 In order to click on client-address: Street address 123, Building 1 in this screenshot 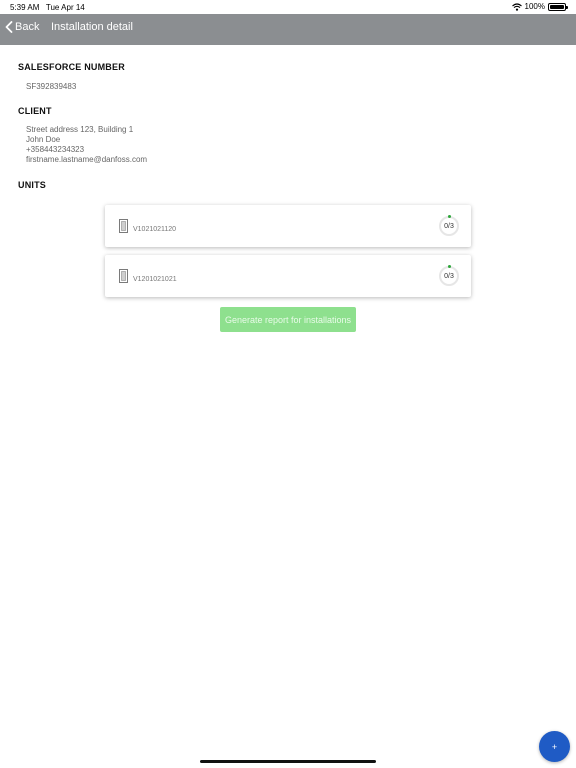, I will do `click(80, 129)`.